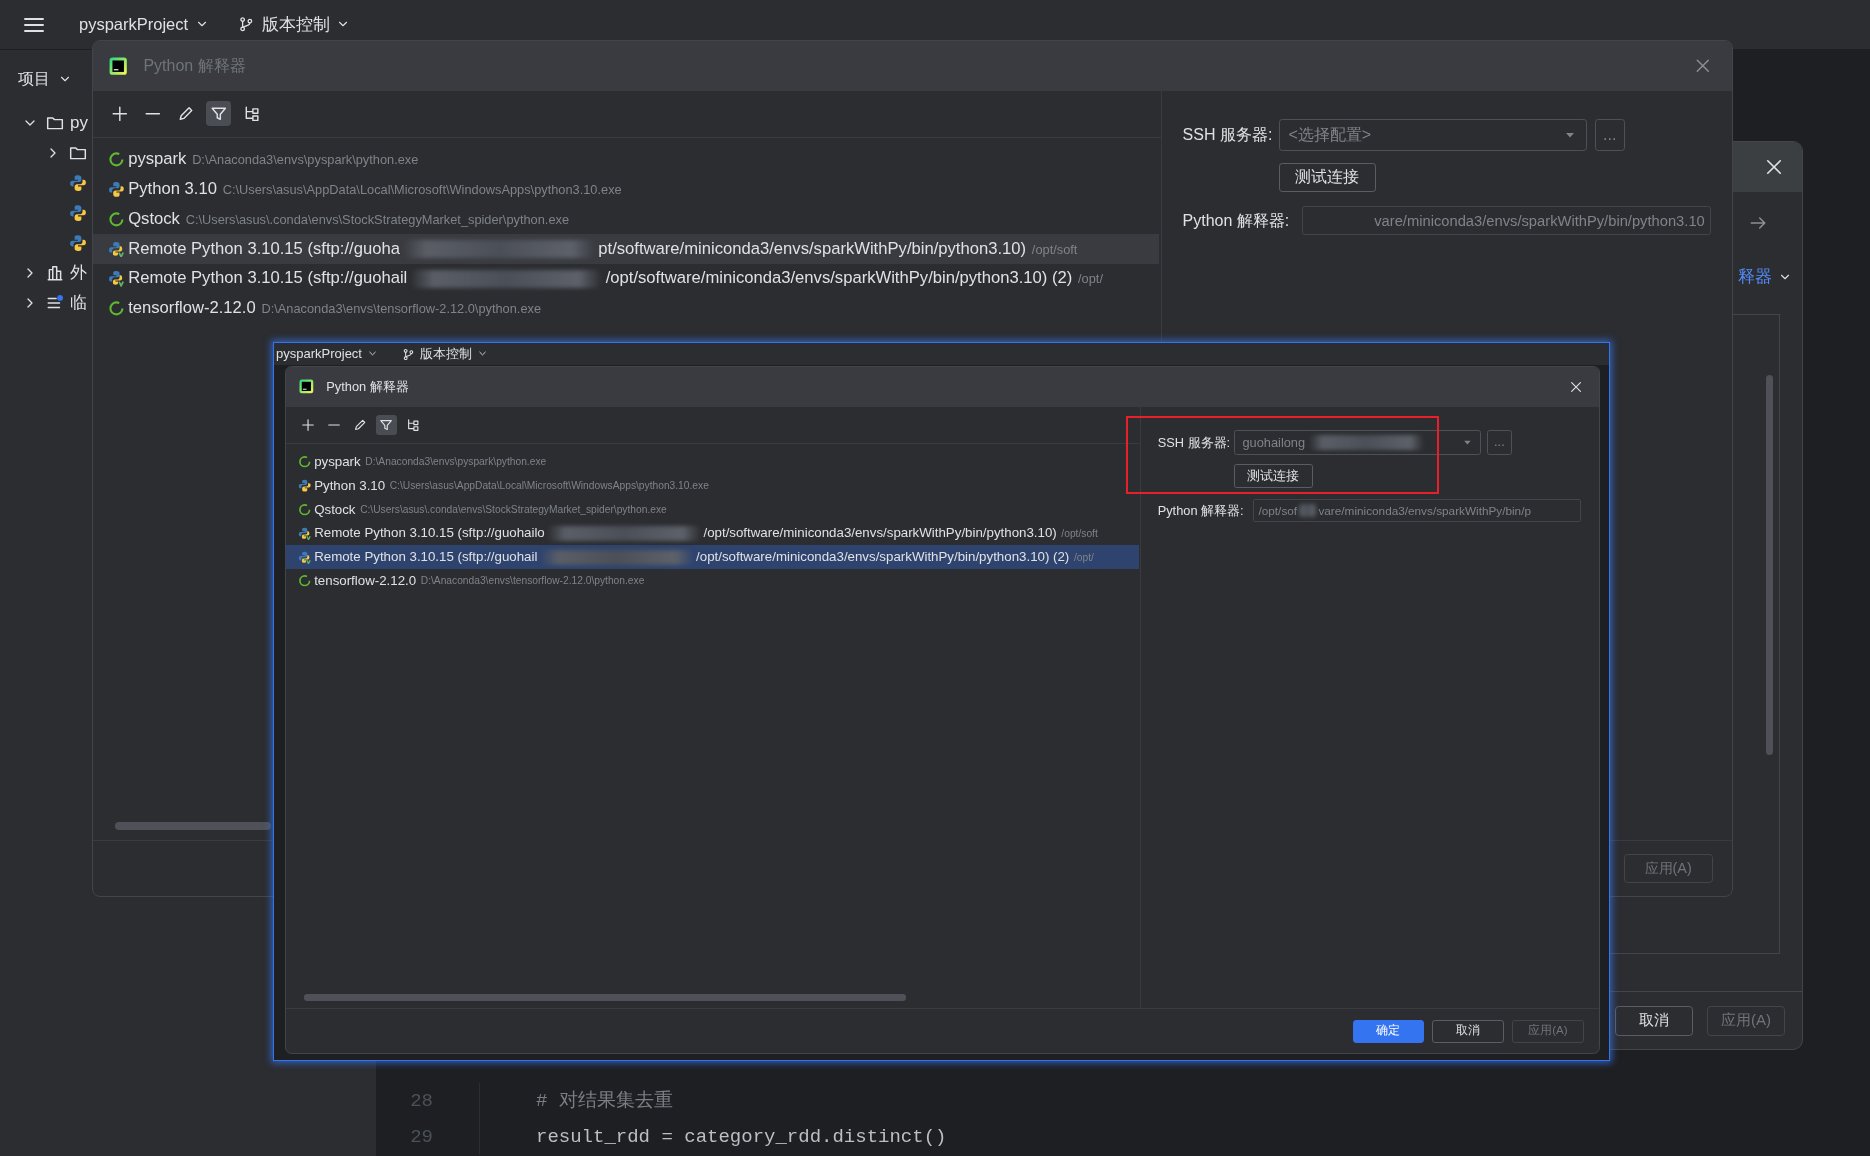 The height and width of the screenshot is (1156, 1870). I want to click on interpreter-name: tensorflow-2.12.0, so click(365, 581).